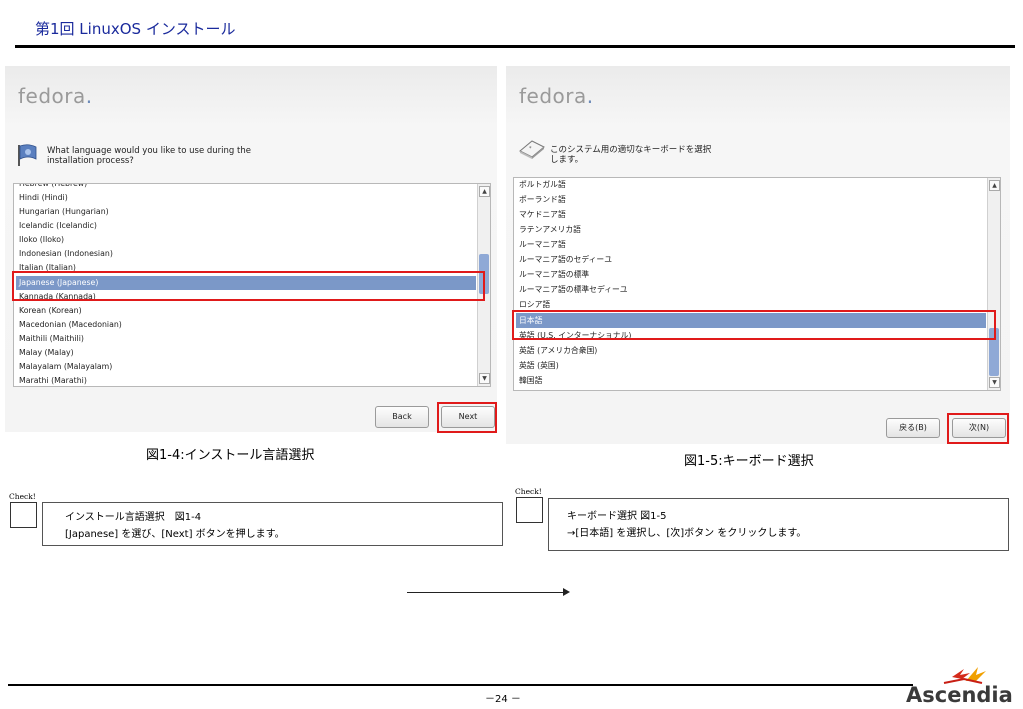 This screenshot has height=709, width=1023. I want to click on keyboard-icon: *, so click(532, 150).